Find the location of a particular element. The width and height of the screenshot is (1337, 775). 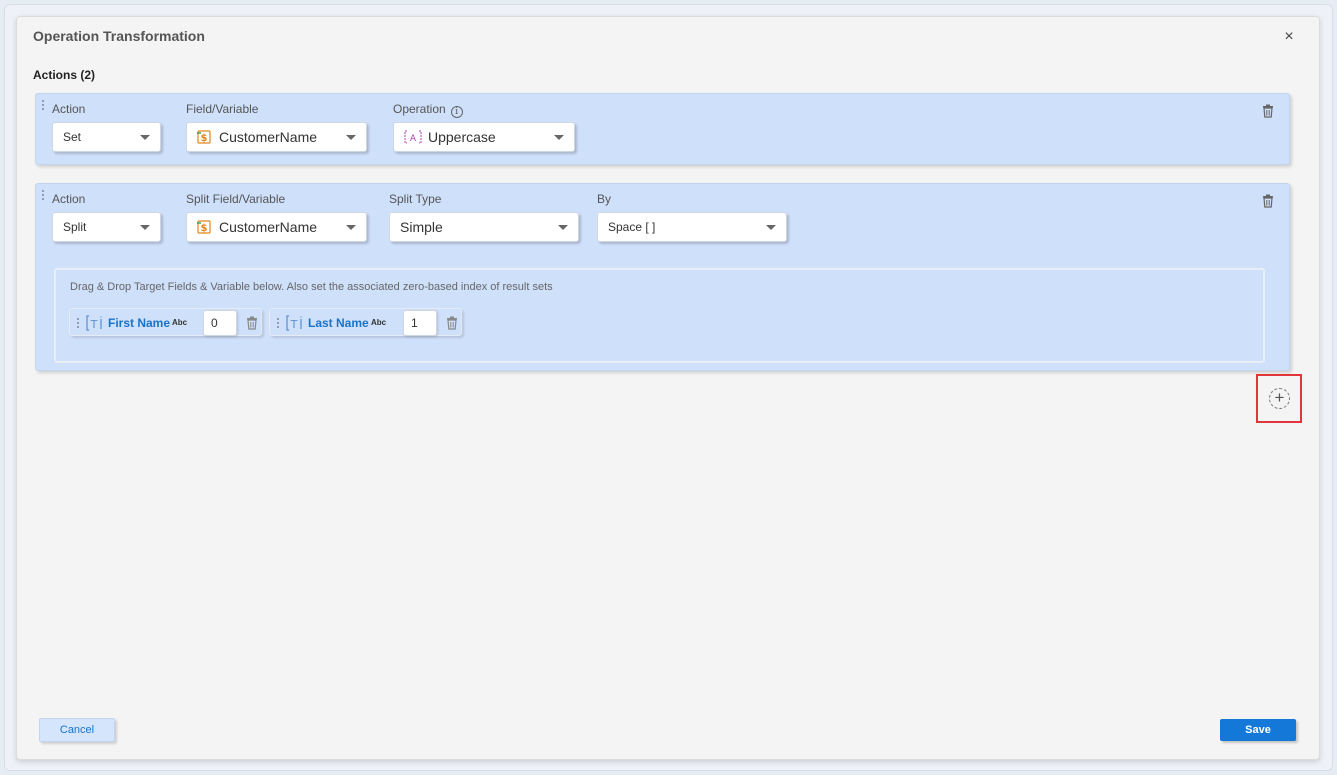

add-action-highlight: + is located at coordinates (1279, 398).